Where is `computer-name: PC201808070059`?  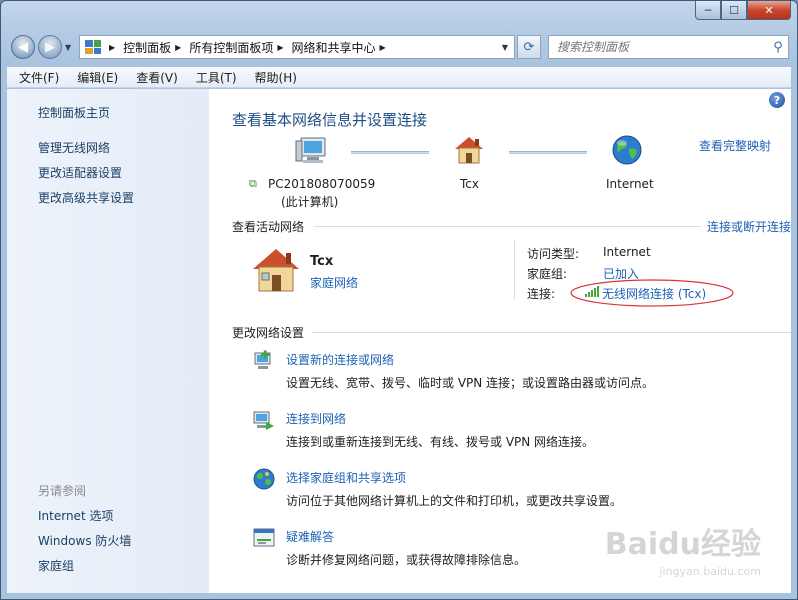 computer-name: PC201808070059 is located at coordinates (322, 184).